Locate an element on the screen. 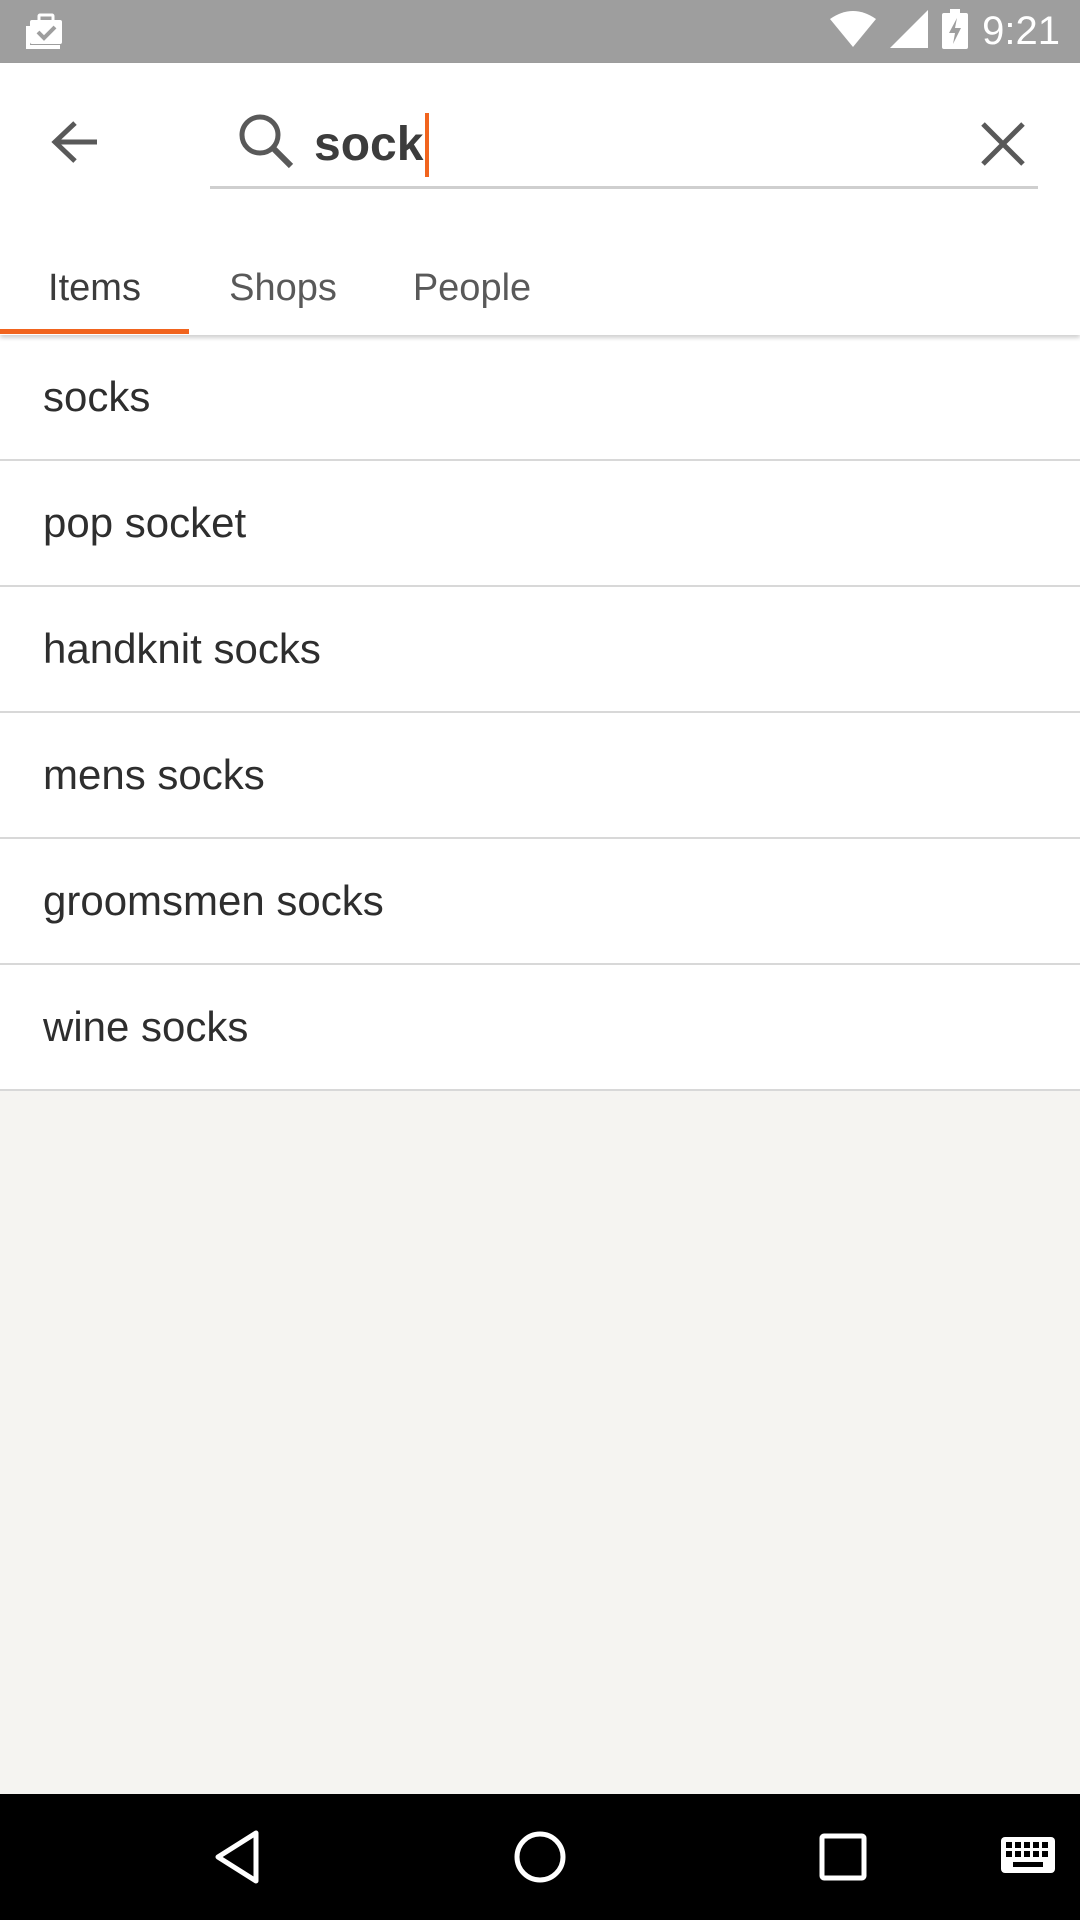  text-caret is located at coordinates (427, 145).